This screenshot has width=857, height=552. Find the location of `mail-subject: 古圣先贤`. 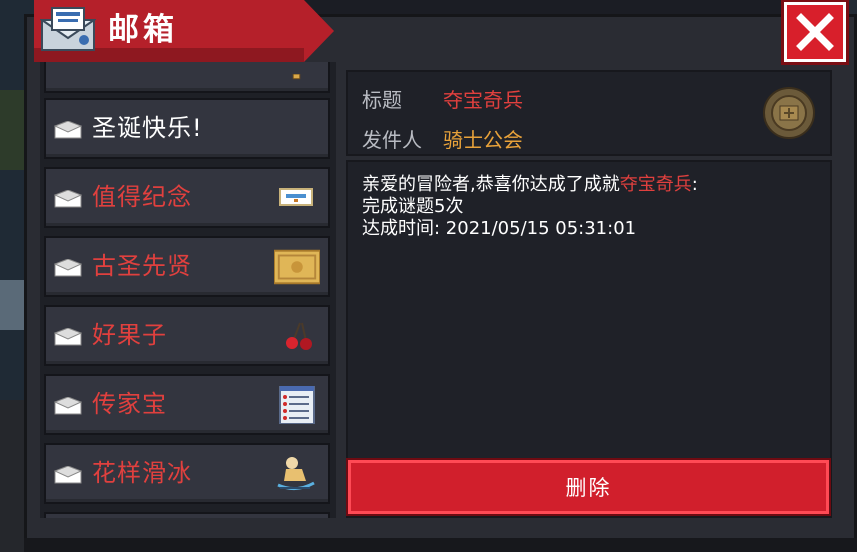

mail-subject: 古圣先贤 is located at coordinates (142, 266).